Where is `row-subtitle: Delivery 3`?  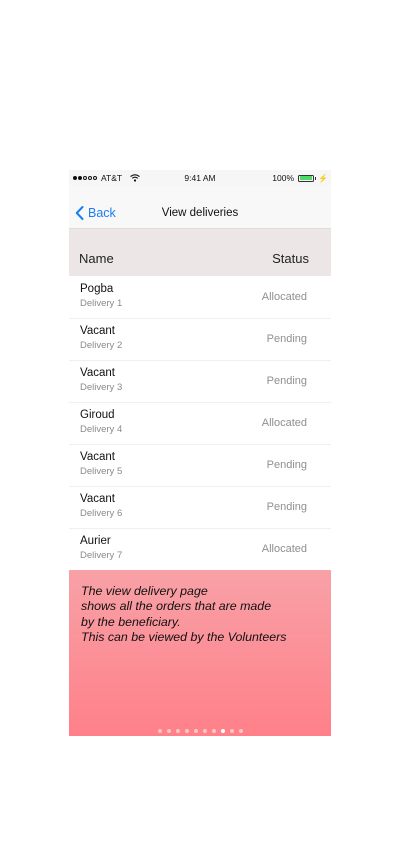
row-subtitle: Delivery 3 is located at coordinates (101, 387).